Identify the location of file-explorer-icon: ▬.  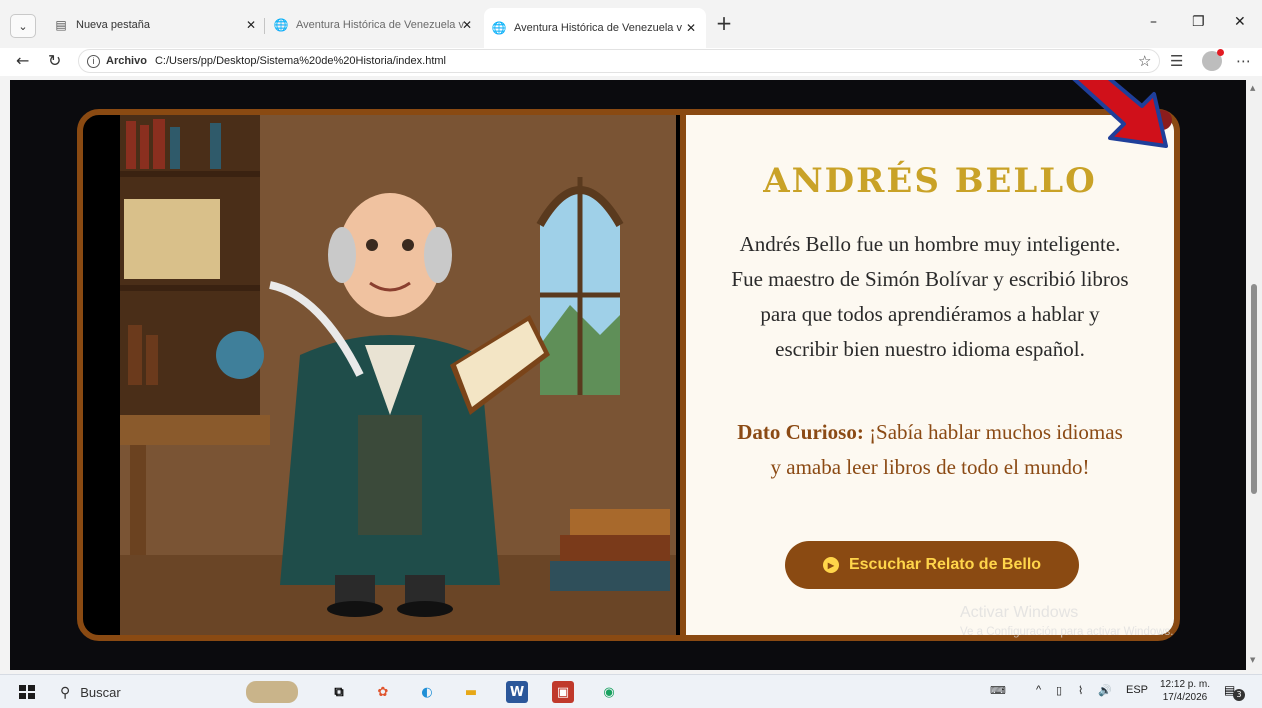
(471, 692).